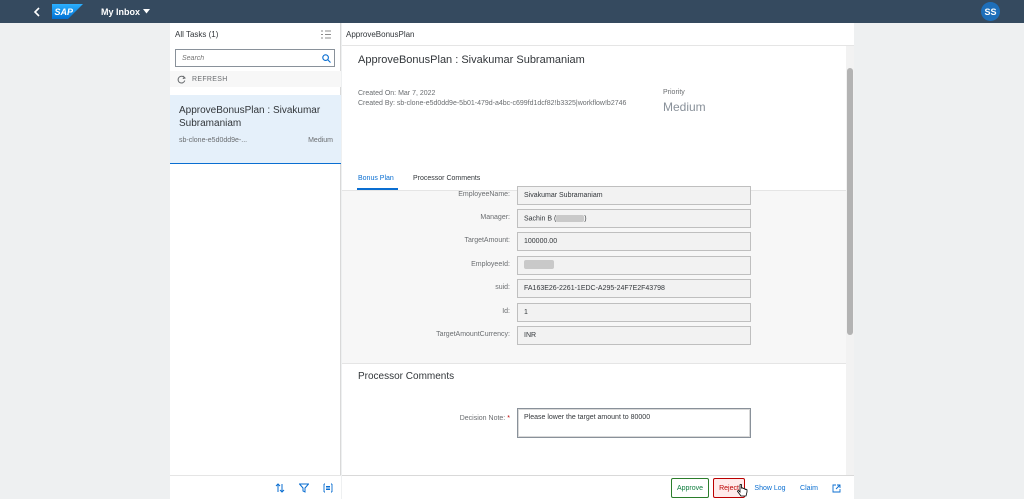 The image size is (1024, 499). I want to click on back-icon, so click(37, 12).